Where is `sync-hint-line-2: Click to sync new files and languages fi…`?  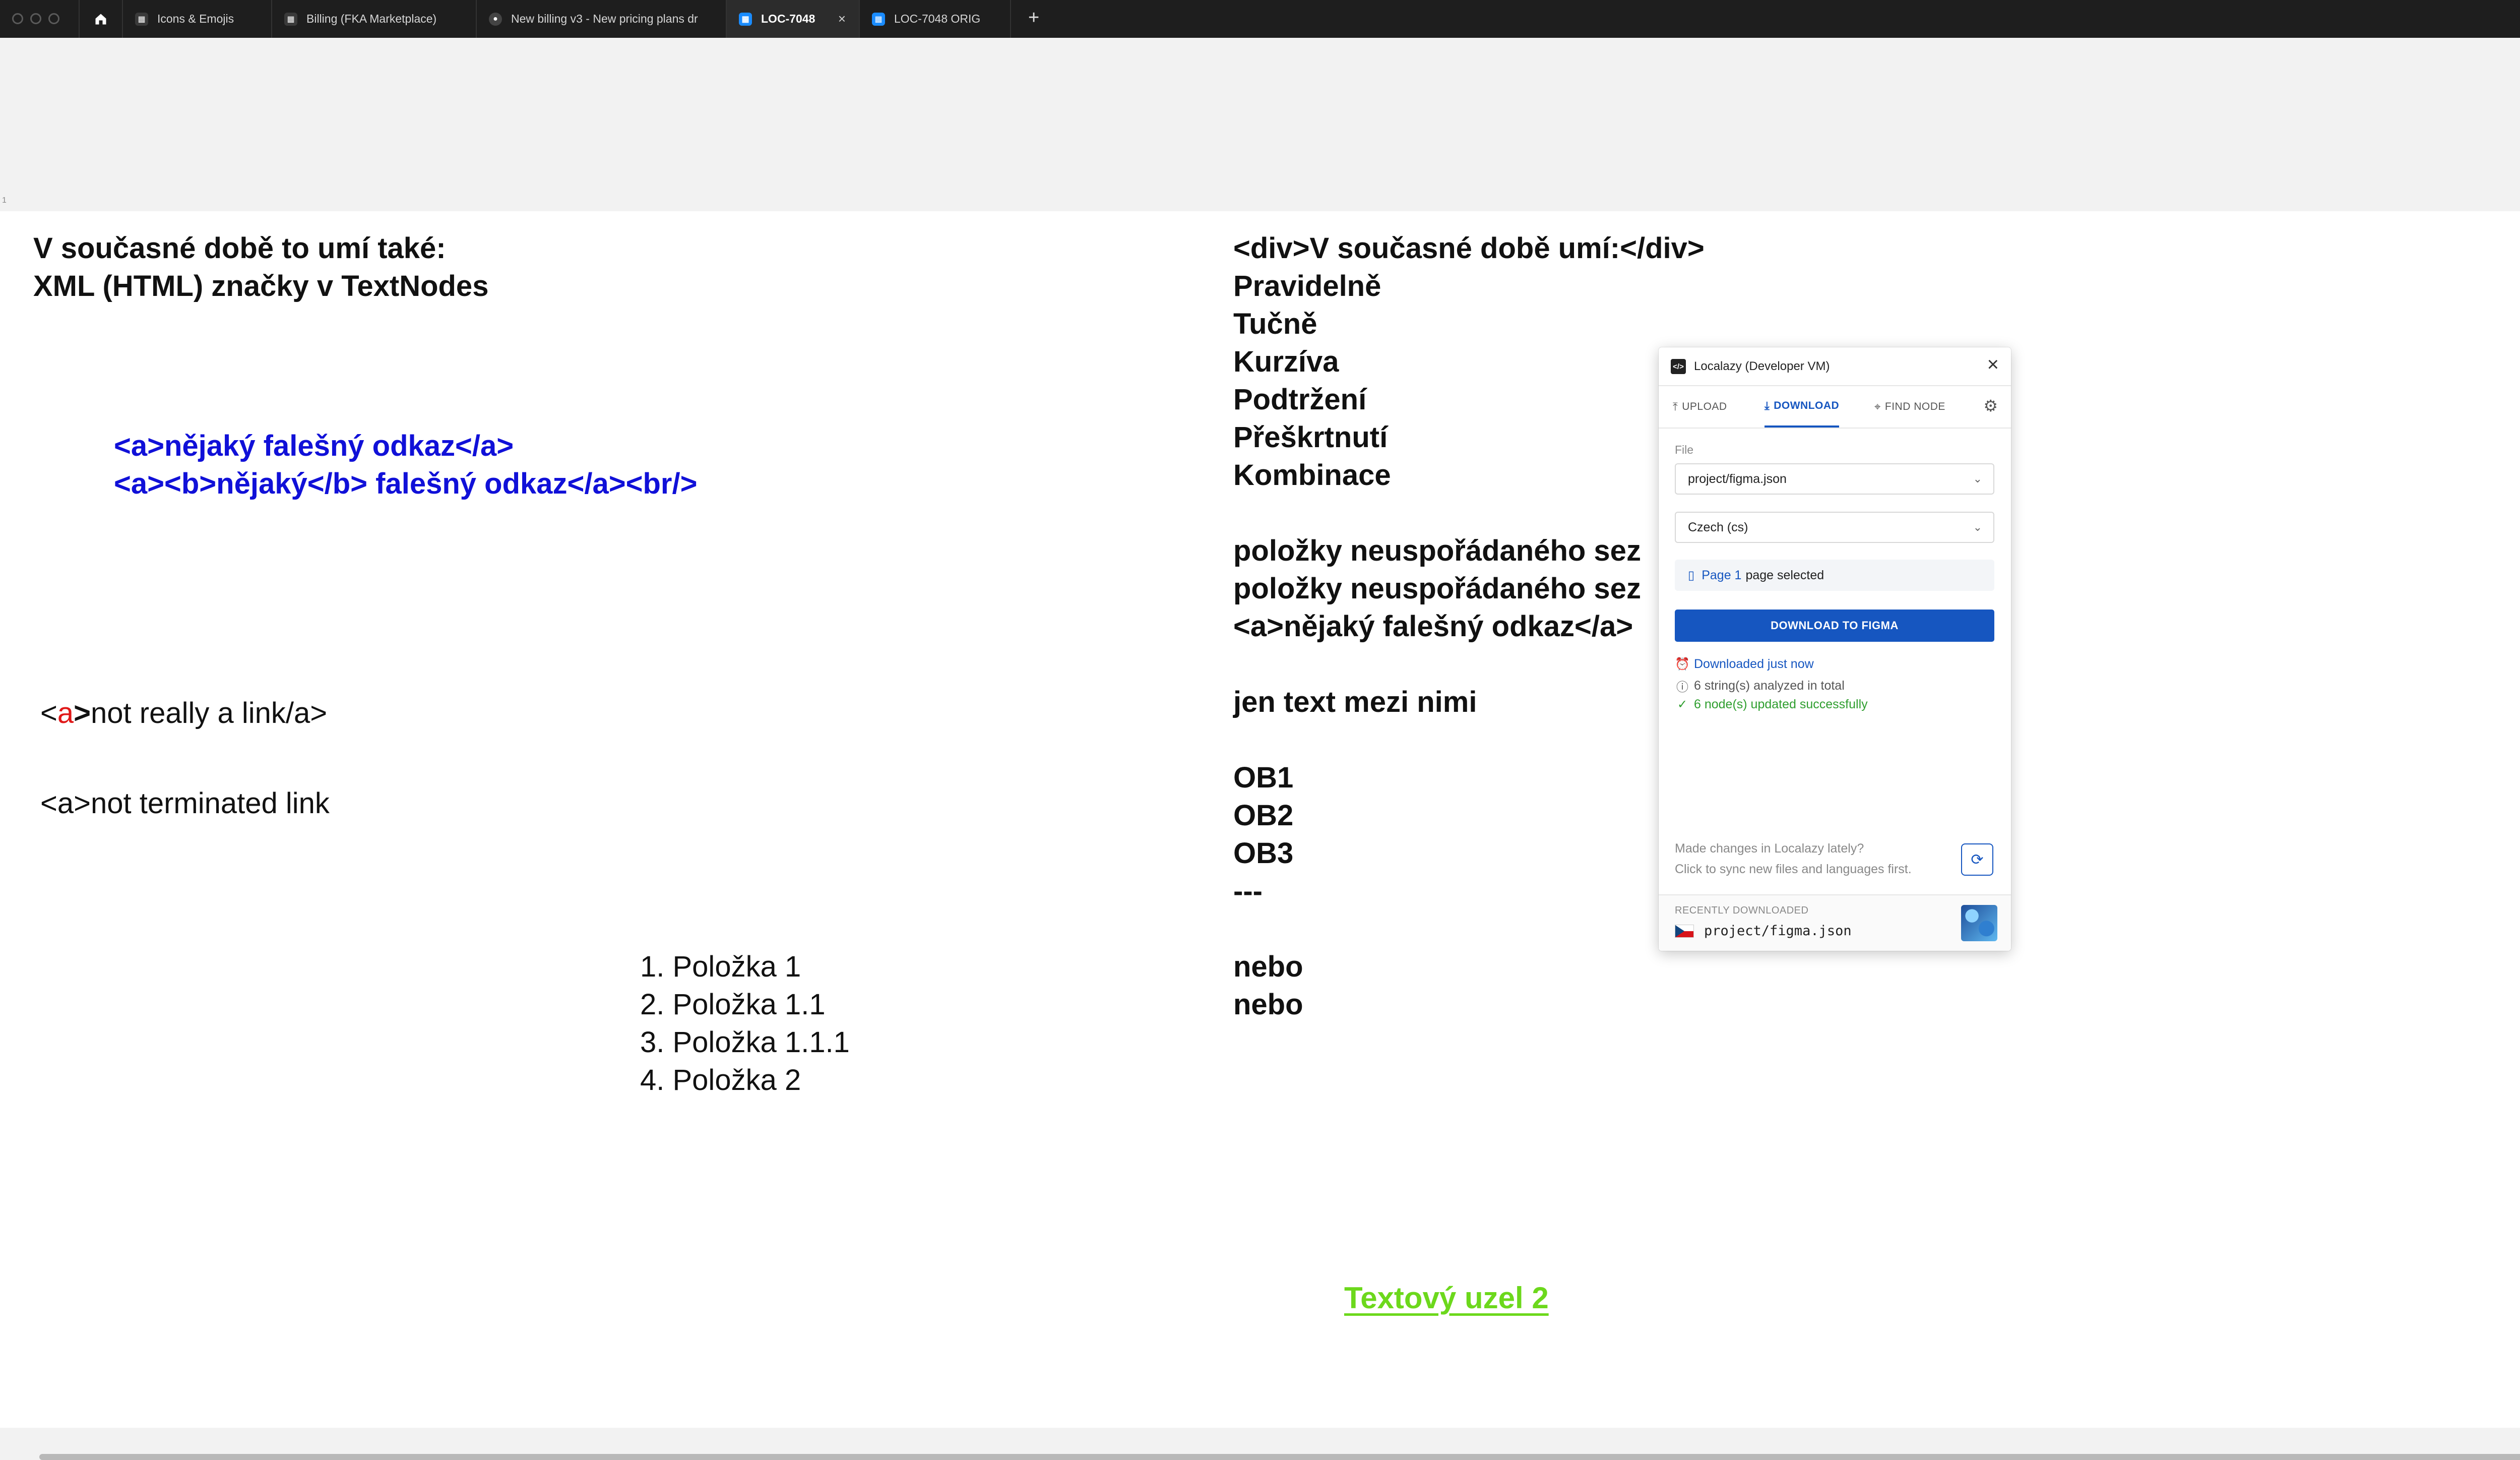
sync-hint-line-2: Click to sync new files and languages fi… is located at coordinates (1793, 869).